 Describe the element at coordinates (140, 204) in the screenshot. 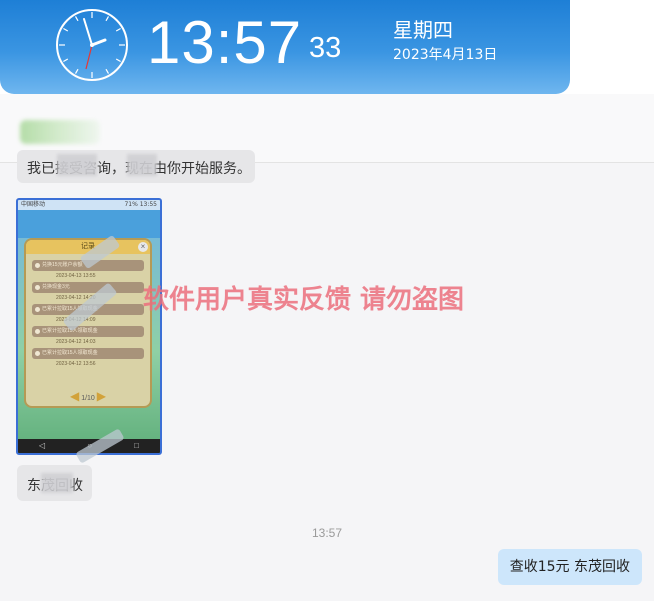

I see `battery-time-label: 71% 13:55` at that location.